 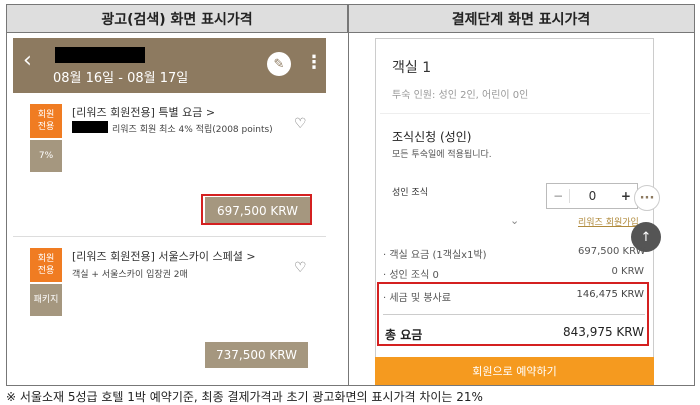 What do you see at coordinates (435, 255) in the screenshot?
I see `room-fee-label: · 객실 요금 (1객실x1박)` at bounding box center [435, 255].